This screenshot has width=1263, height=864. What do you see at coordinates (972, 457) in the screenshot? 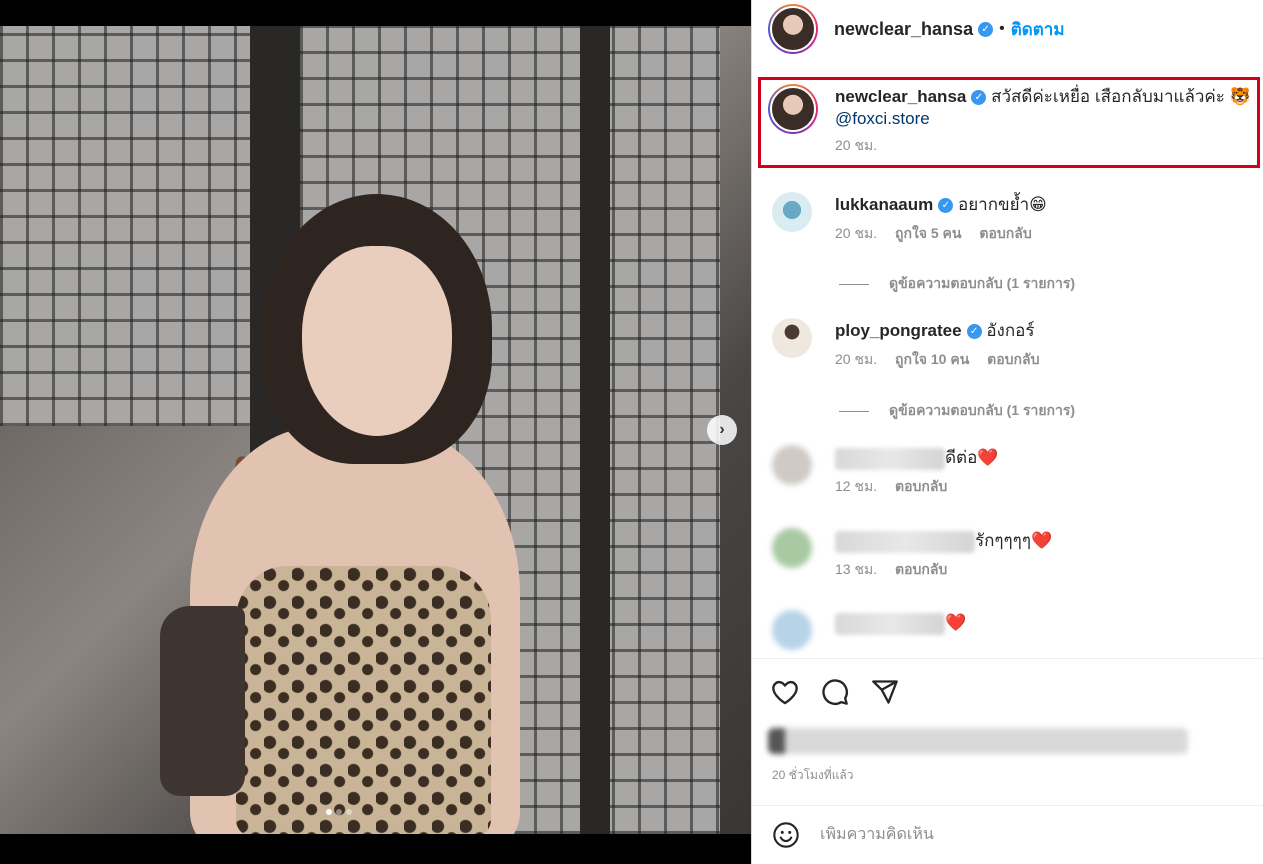
I see `comment-text: ดีต่อ❤️` at bounding box center [972, 457].